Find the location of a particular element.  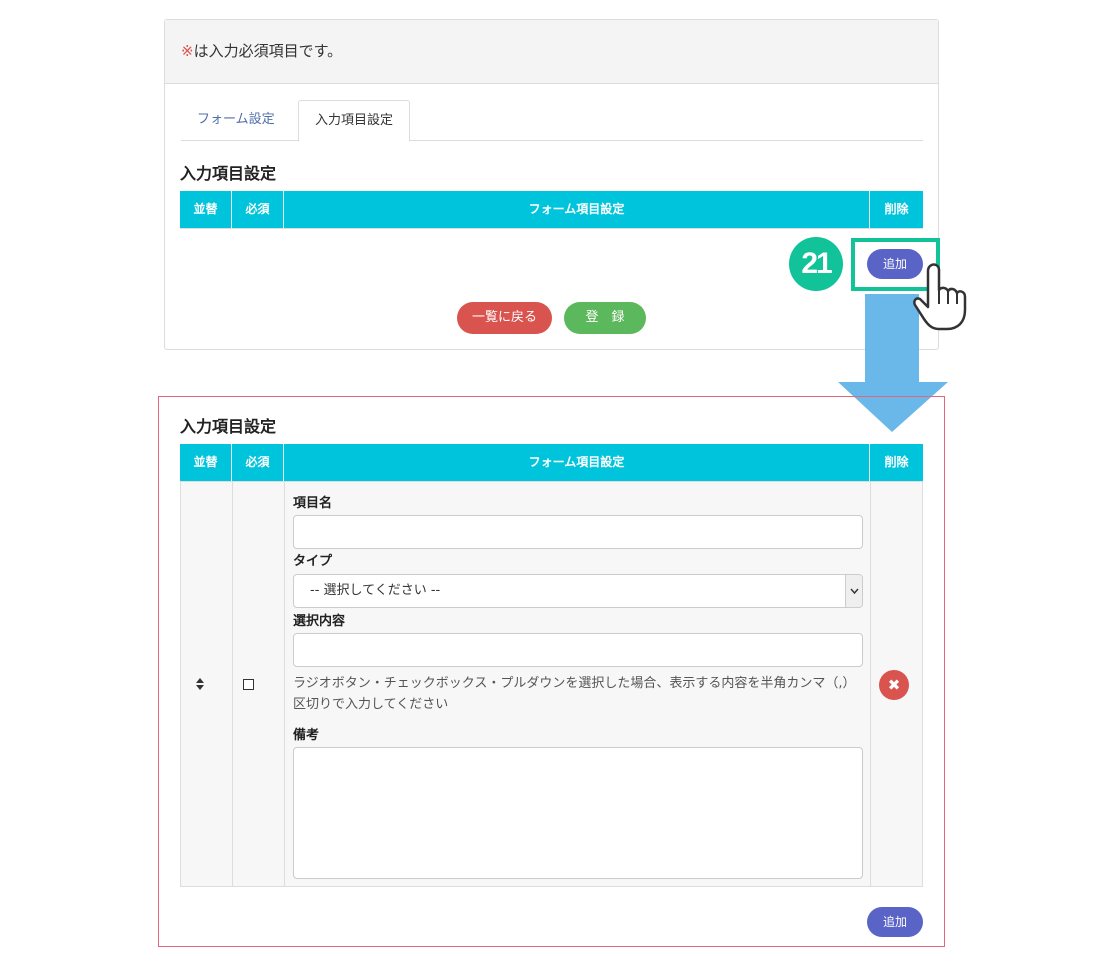

section-title: 入力項目設定 is located at coordinates (228, 173).